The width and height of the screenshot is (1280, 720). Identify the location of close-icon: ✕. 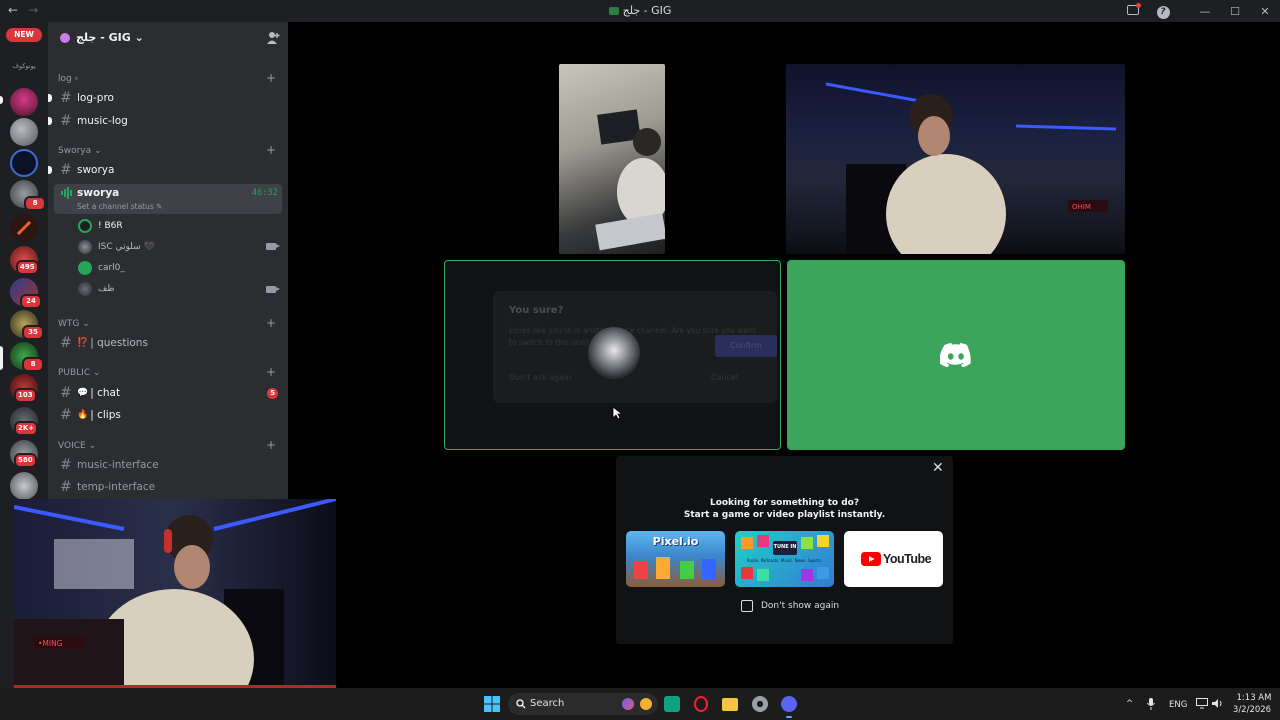
(938, 468).